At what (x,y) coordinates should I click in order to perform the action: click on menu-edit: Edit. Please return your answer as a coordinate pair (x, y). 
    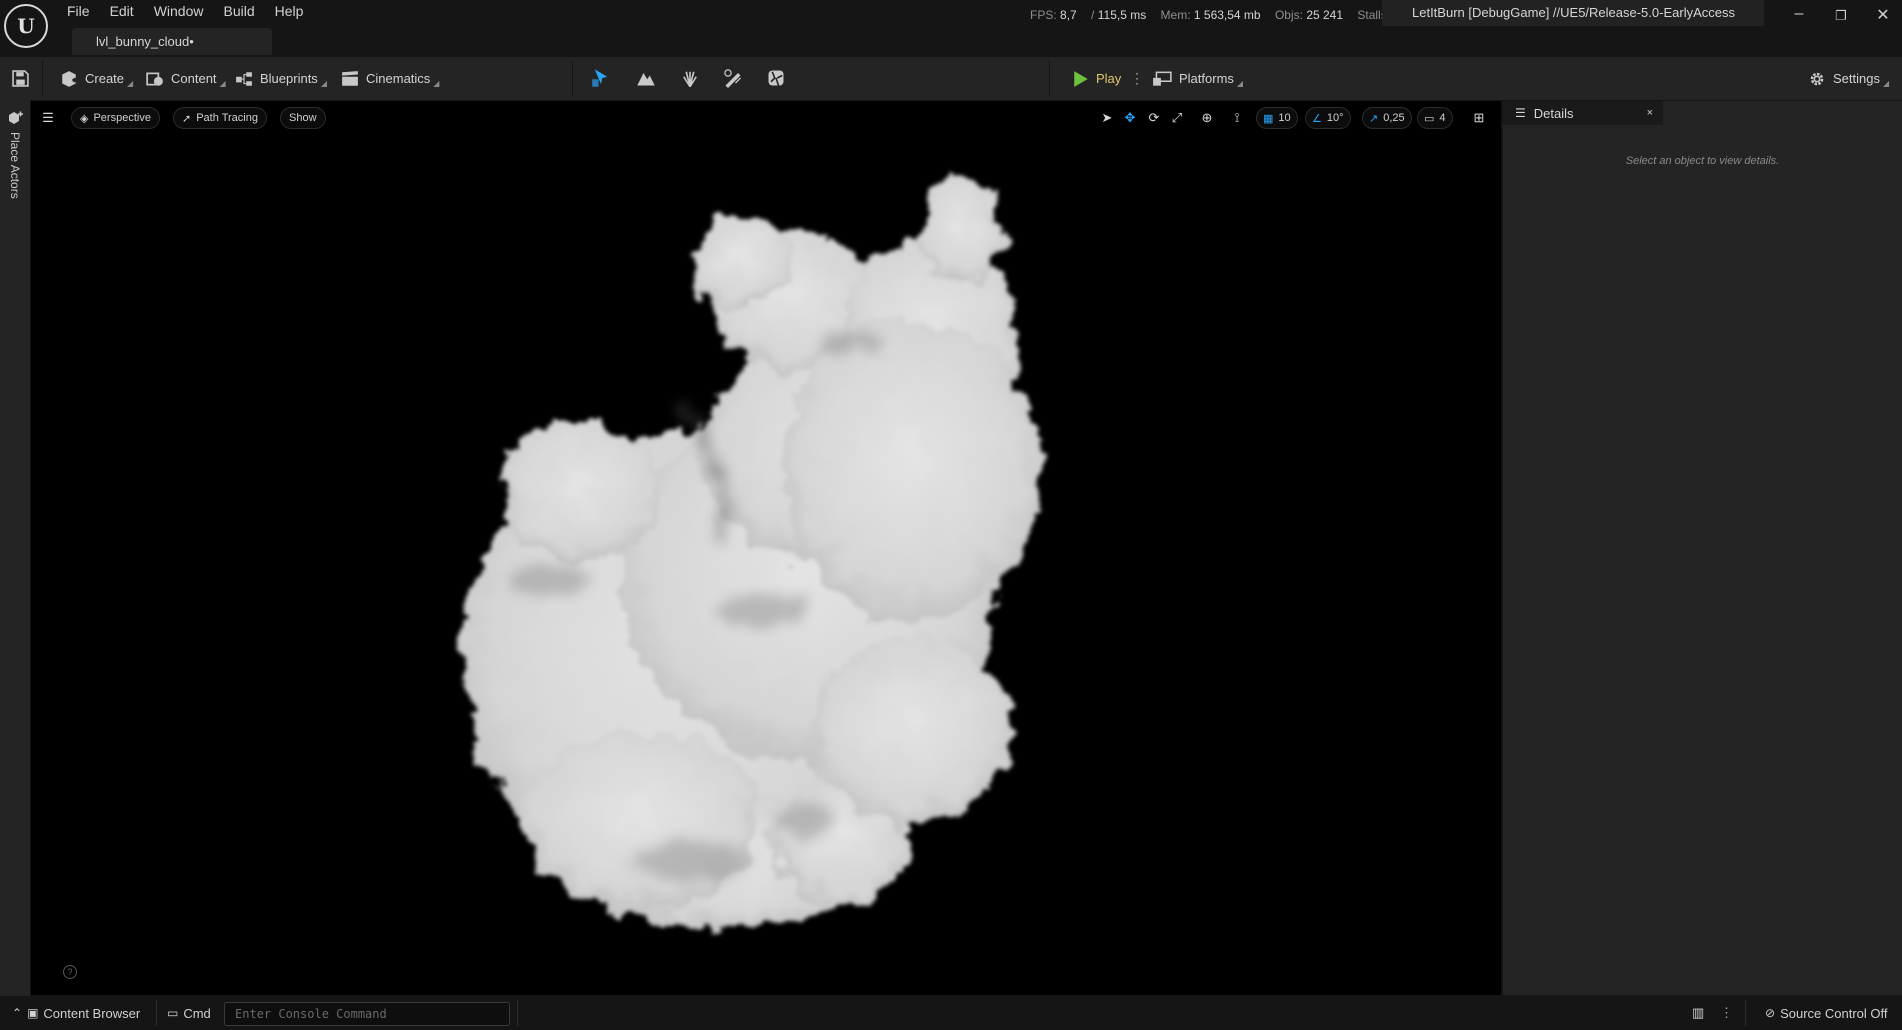
    Looking at the image, I should click on (122, 11).